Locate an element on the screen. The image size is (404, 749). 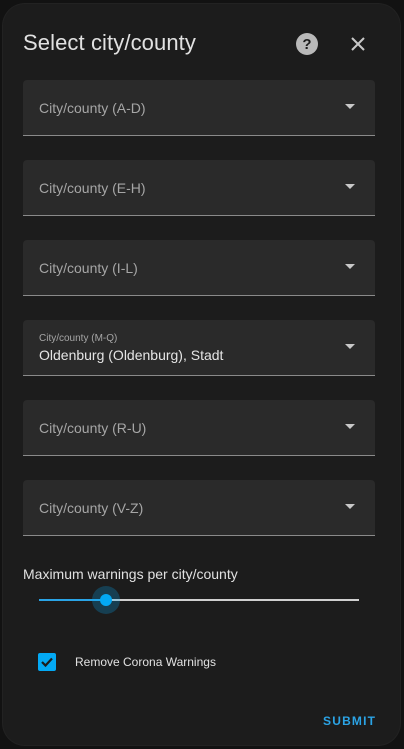
dialog-title: Select city/county is located at coordinates (109, 42).